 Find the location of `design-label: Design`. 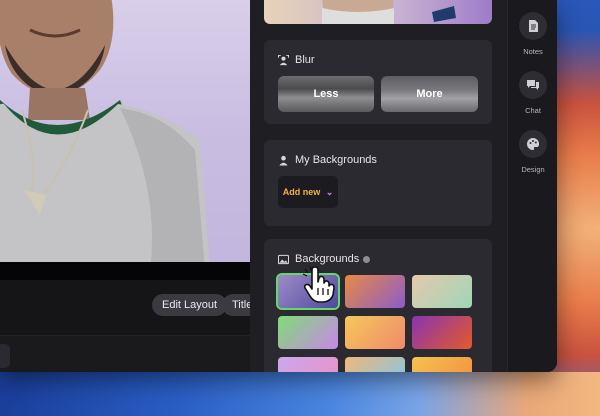

design-label: Design is located at coordinates (533, 169).